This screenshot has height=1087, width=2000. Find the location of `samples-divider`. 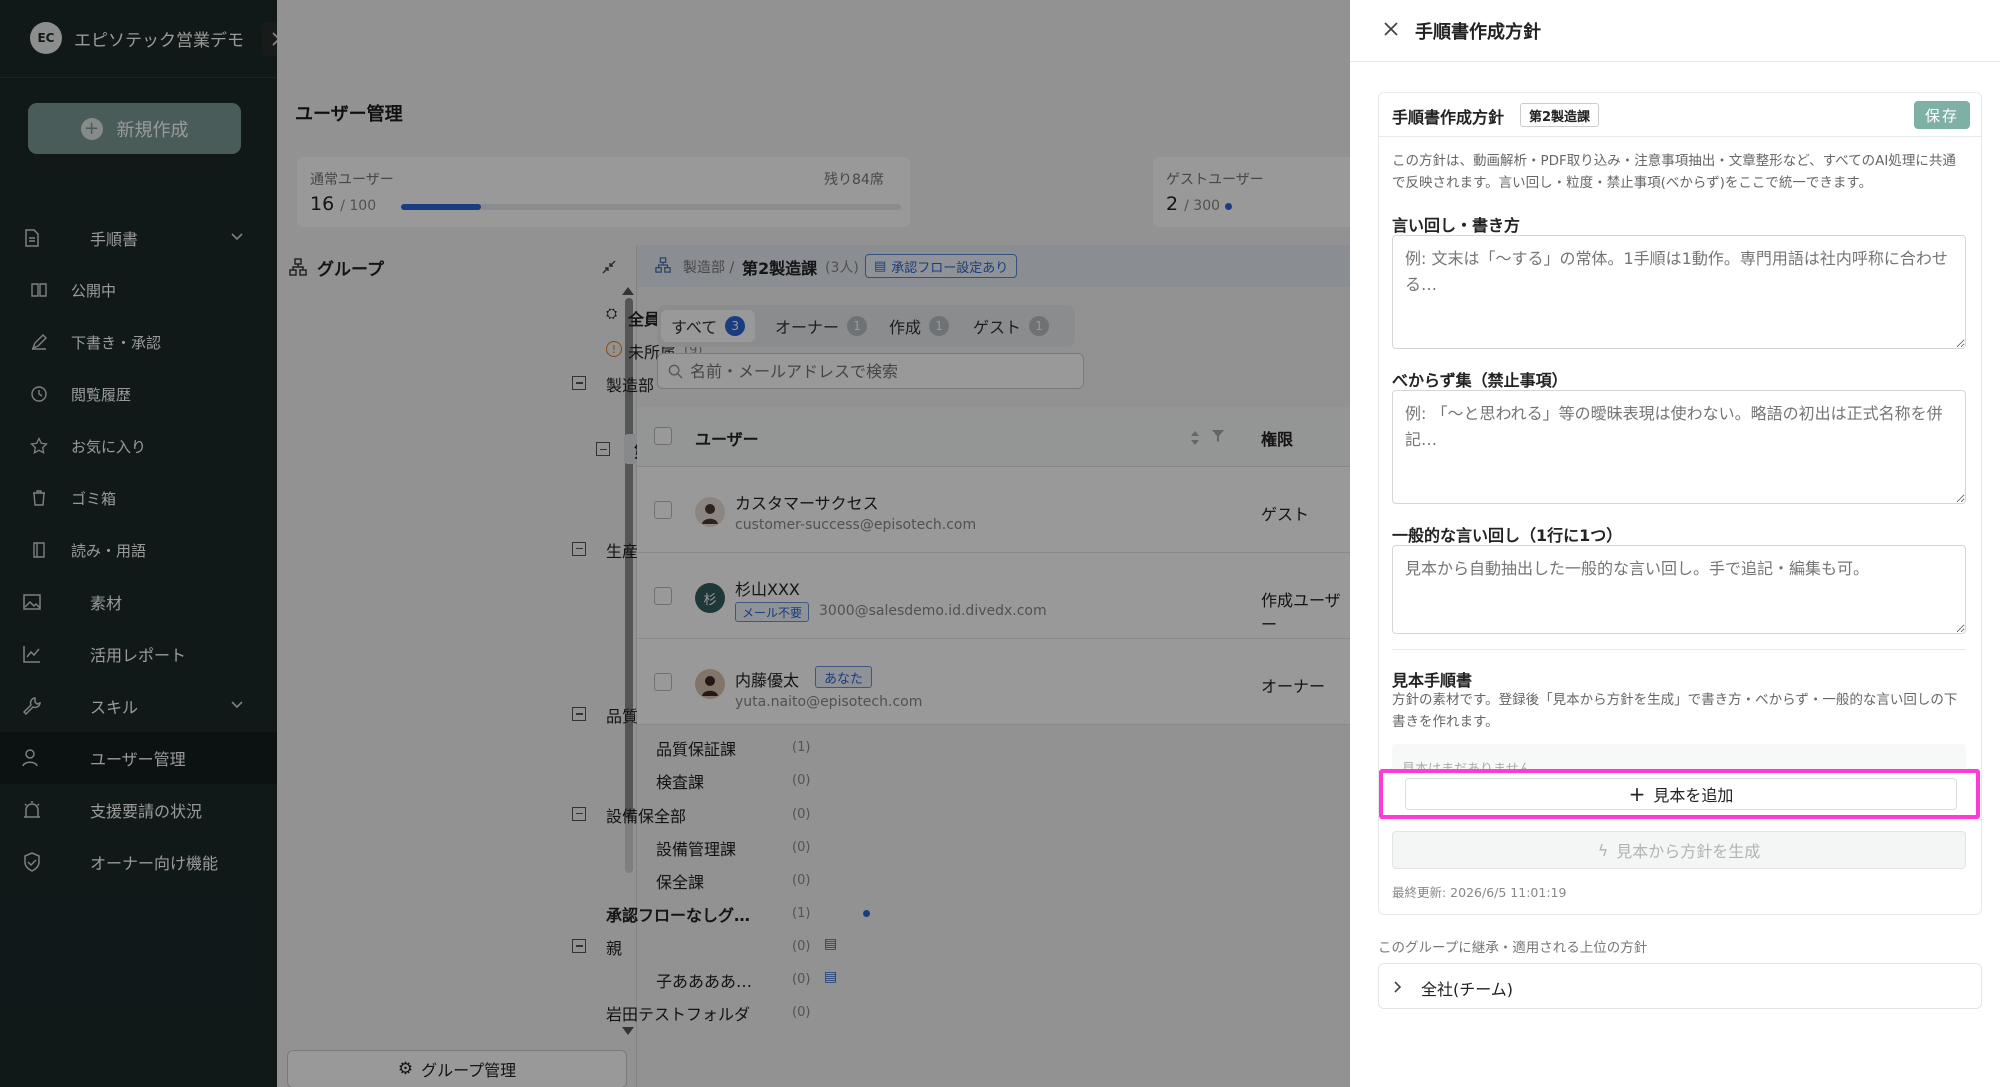

samples-divider is located at coordinates (1679, 649).